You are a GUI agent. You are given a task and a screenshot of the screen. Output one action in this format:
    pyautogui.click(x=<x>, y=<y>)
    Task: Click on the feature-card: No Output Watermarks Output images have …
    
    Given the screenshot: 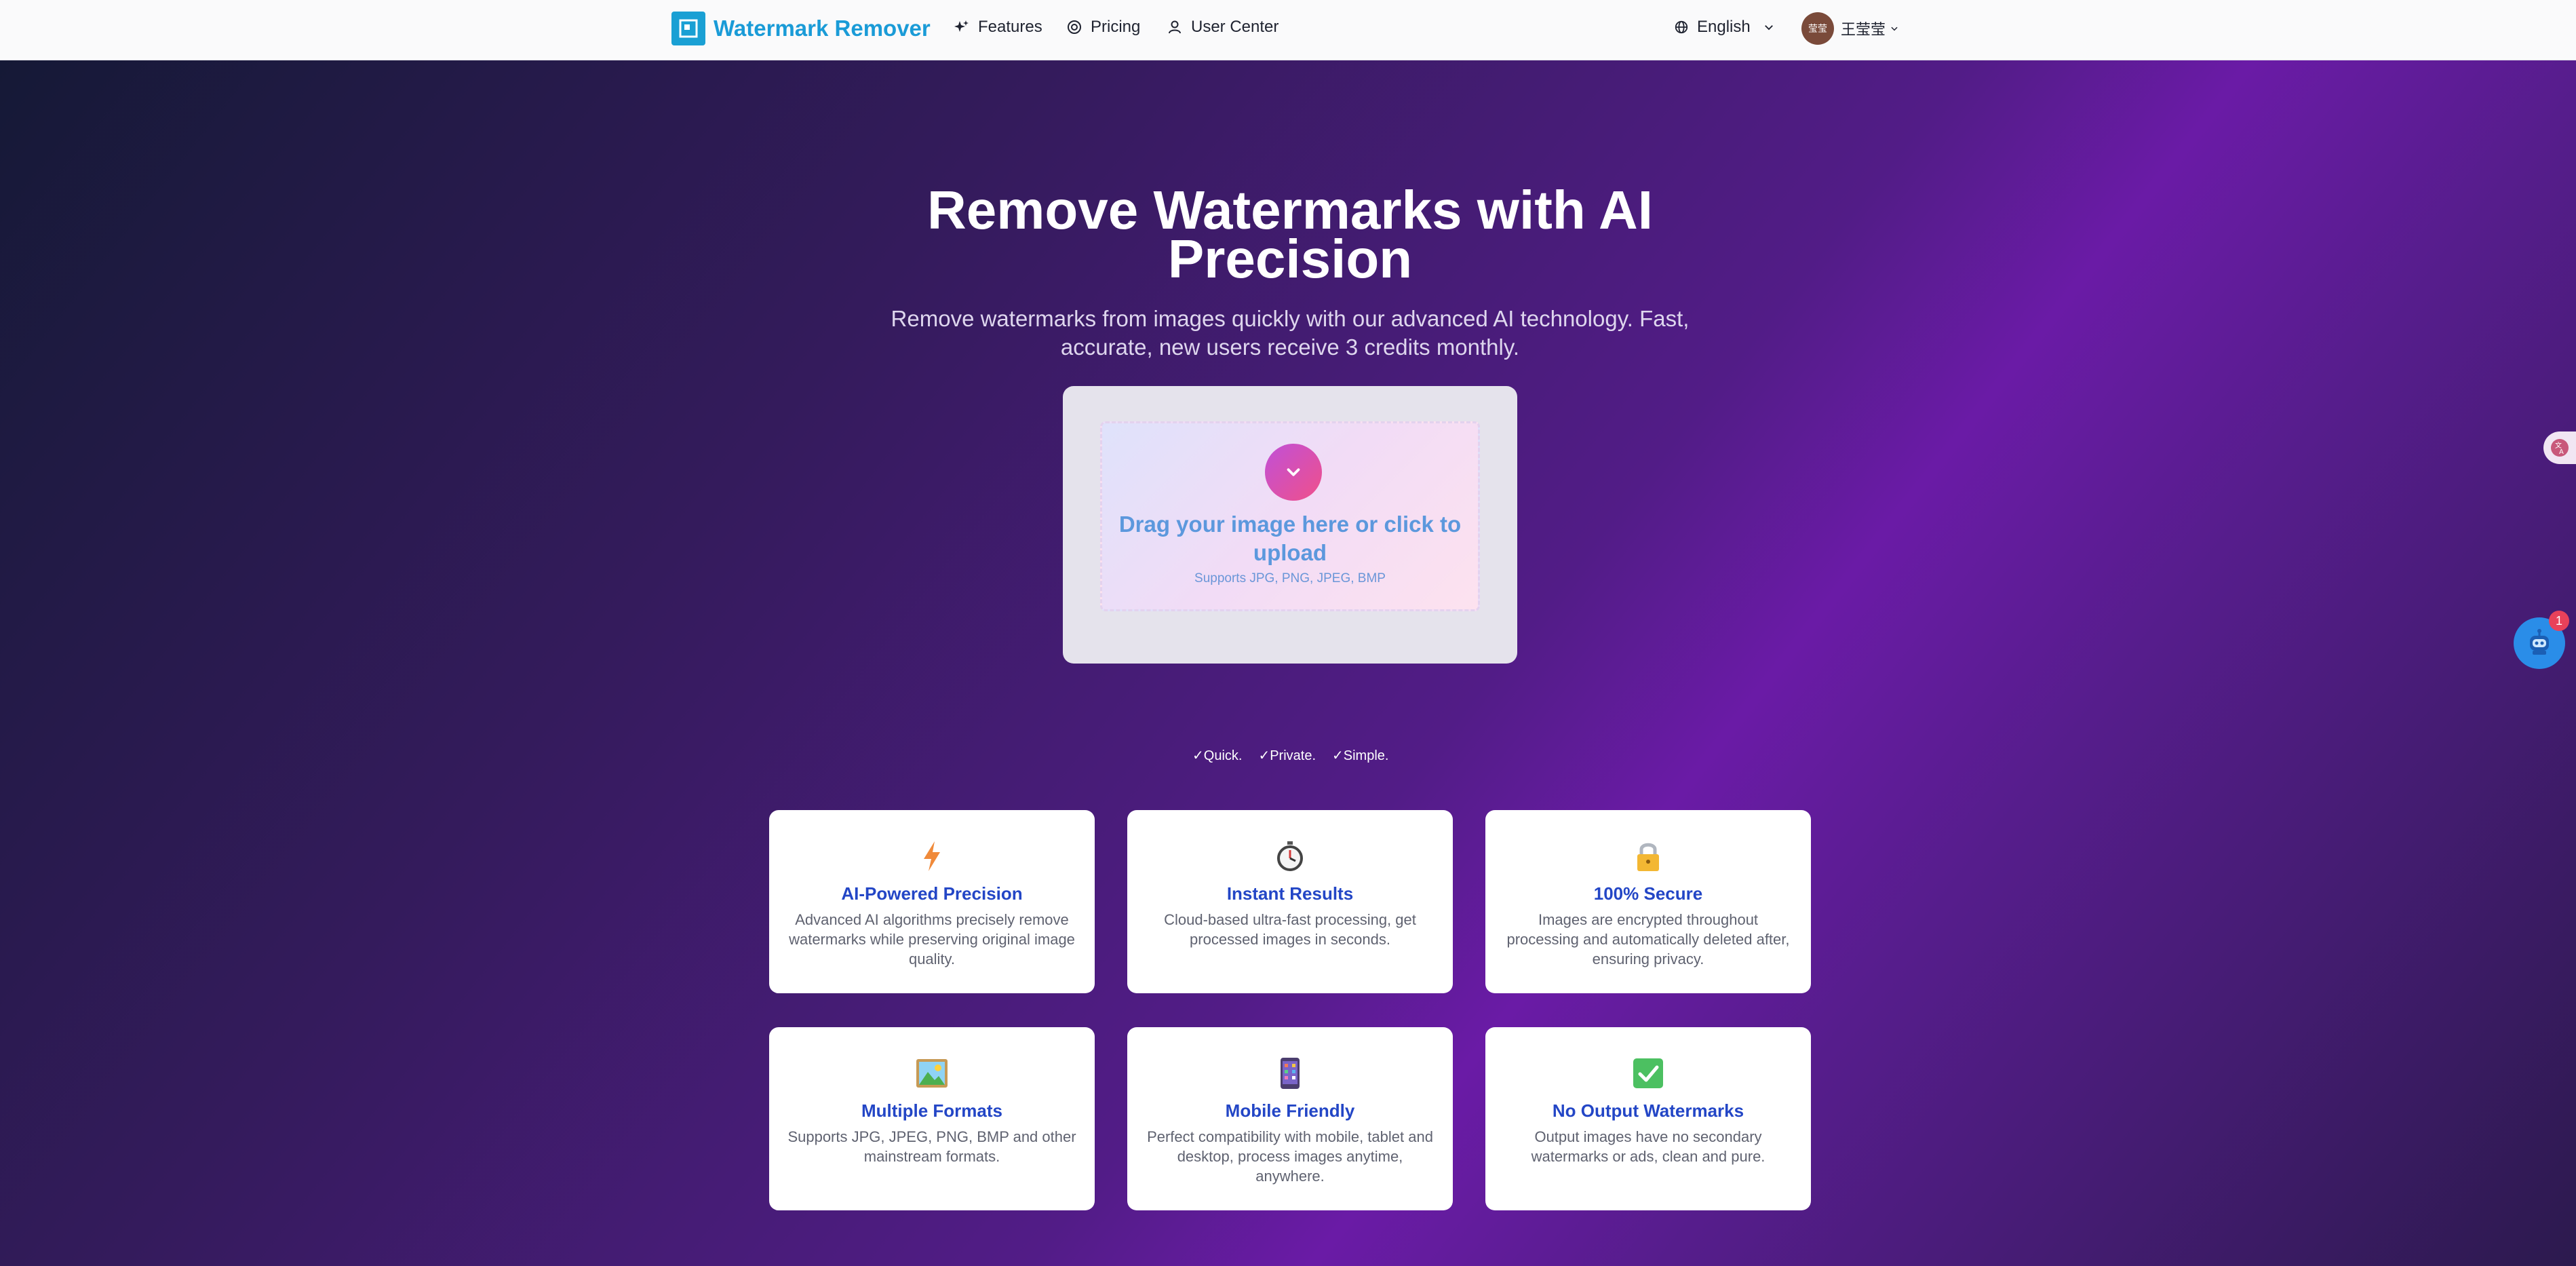 What is the action you would take?
    pyautogui.click(x=1648, y=1118)
    